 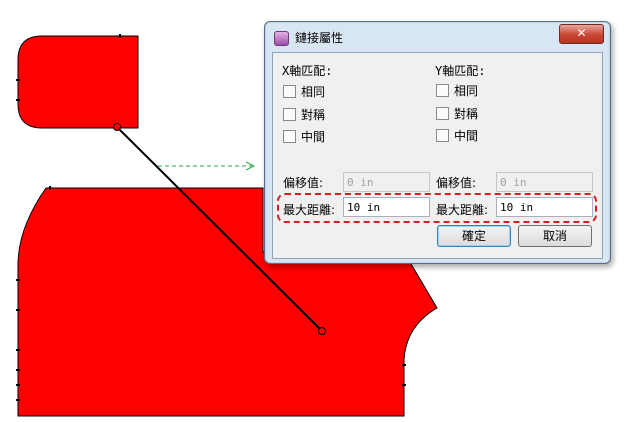 I want to click on dialog-titlebar: 鏈接屬性 ✕, so click(x=437, y=37).